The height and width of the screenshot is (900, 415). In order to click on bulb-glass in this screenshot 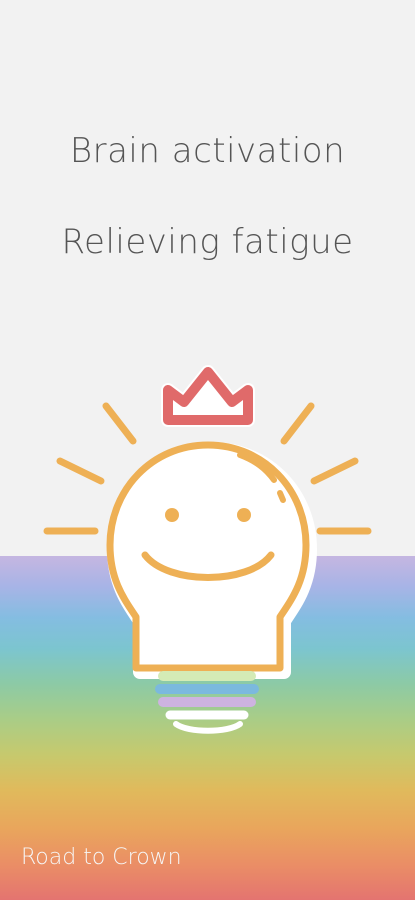, I will do `click(208, 556)`.